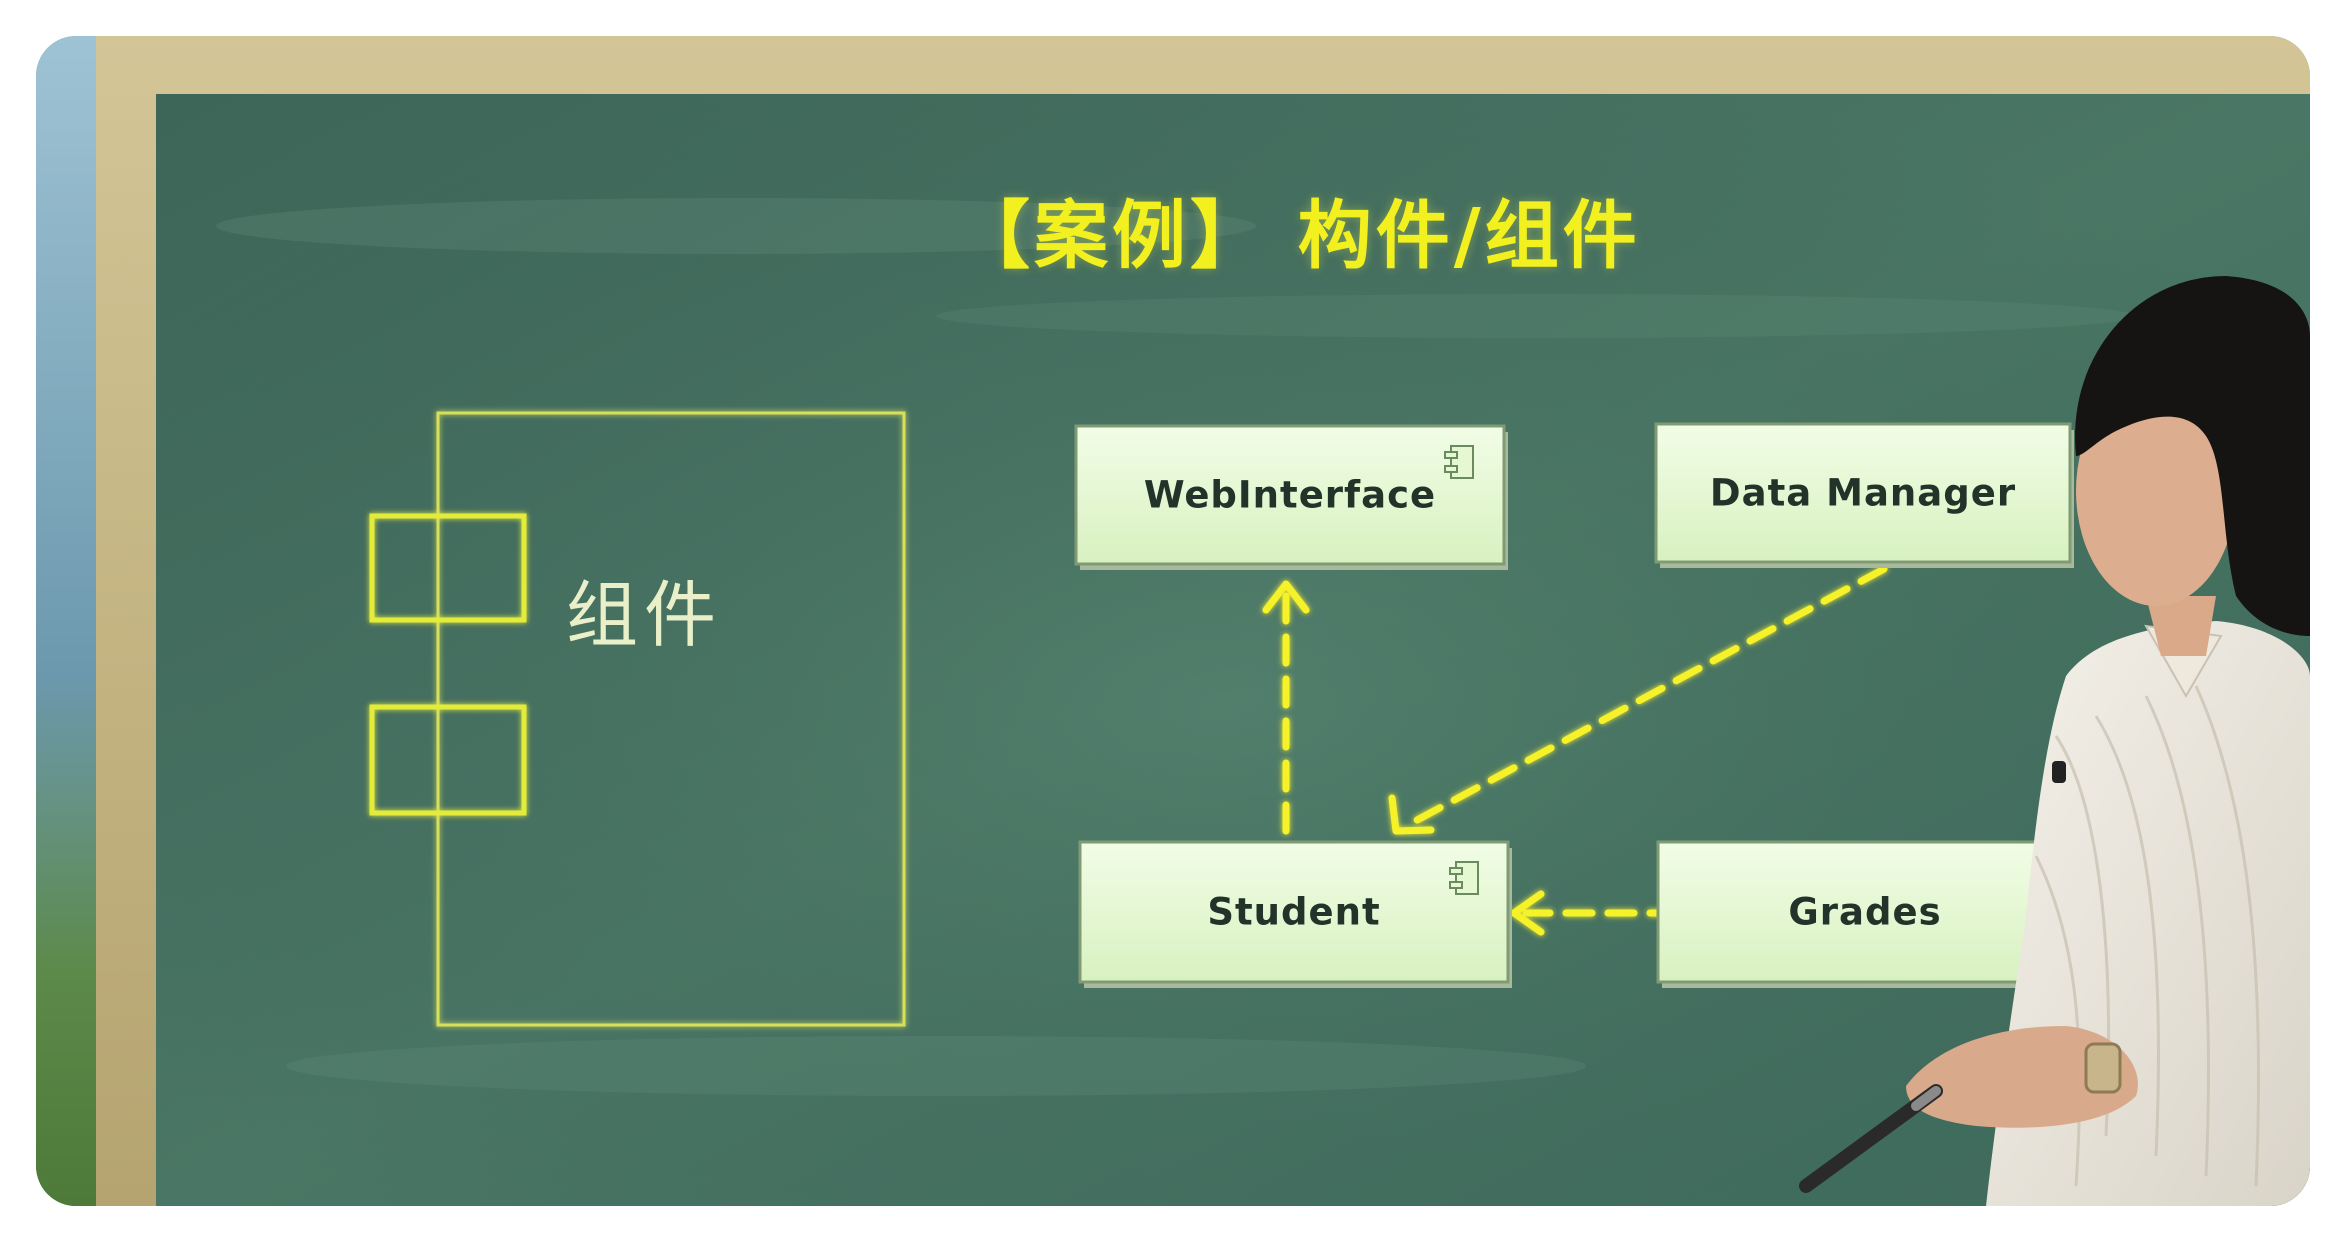 This screenshot has width=2348, height=1242. Describe the element at coordinates (644, 615) in the screenshot. I see `component-notation-label: 组件` at that location.